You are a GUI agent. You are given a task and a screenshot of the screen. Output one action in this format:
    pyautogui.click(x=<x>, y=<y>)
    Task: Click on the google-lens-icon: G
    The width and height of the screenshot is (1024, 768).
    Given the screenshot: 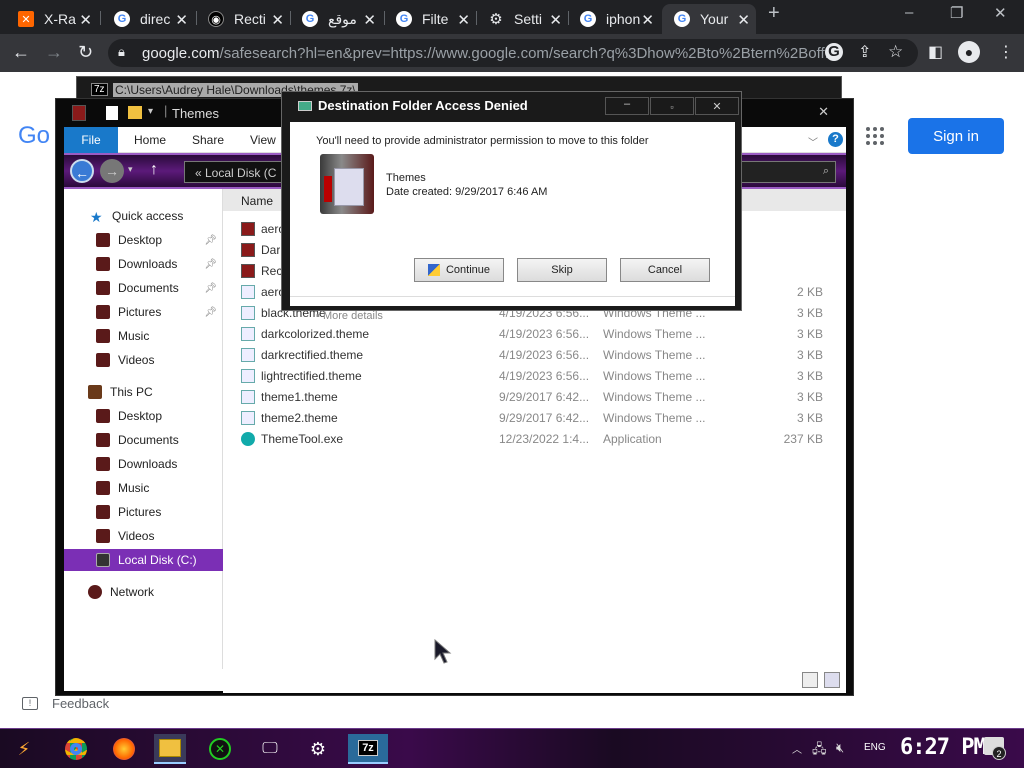 What is the action you would take?
    pyautogui.click(x=834, y=52)
    